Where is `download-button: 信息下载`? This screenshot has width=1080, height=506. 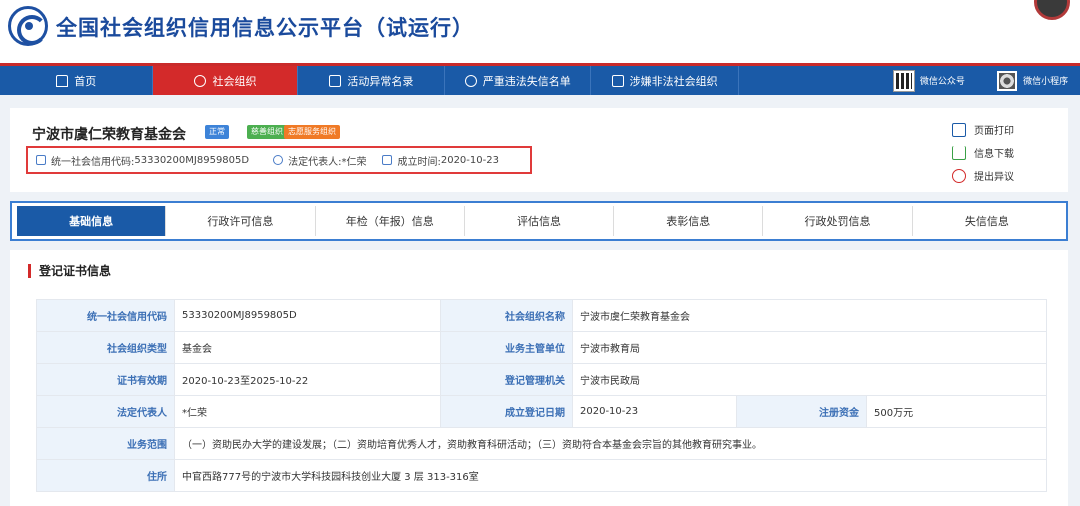
download-button: 信息下载 is located at coordinates (1007, 152).